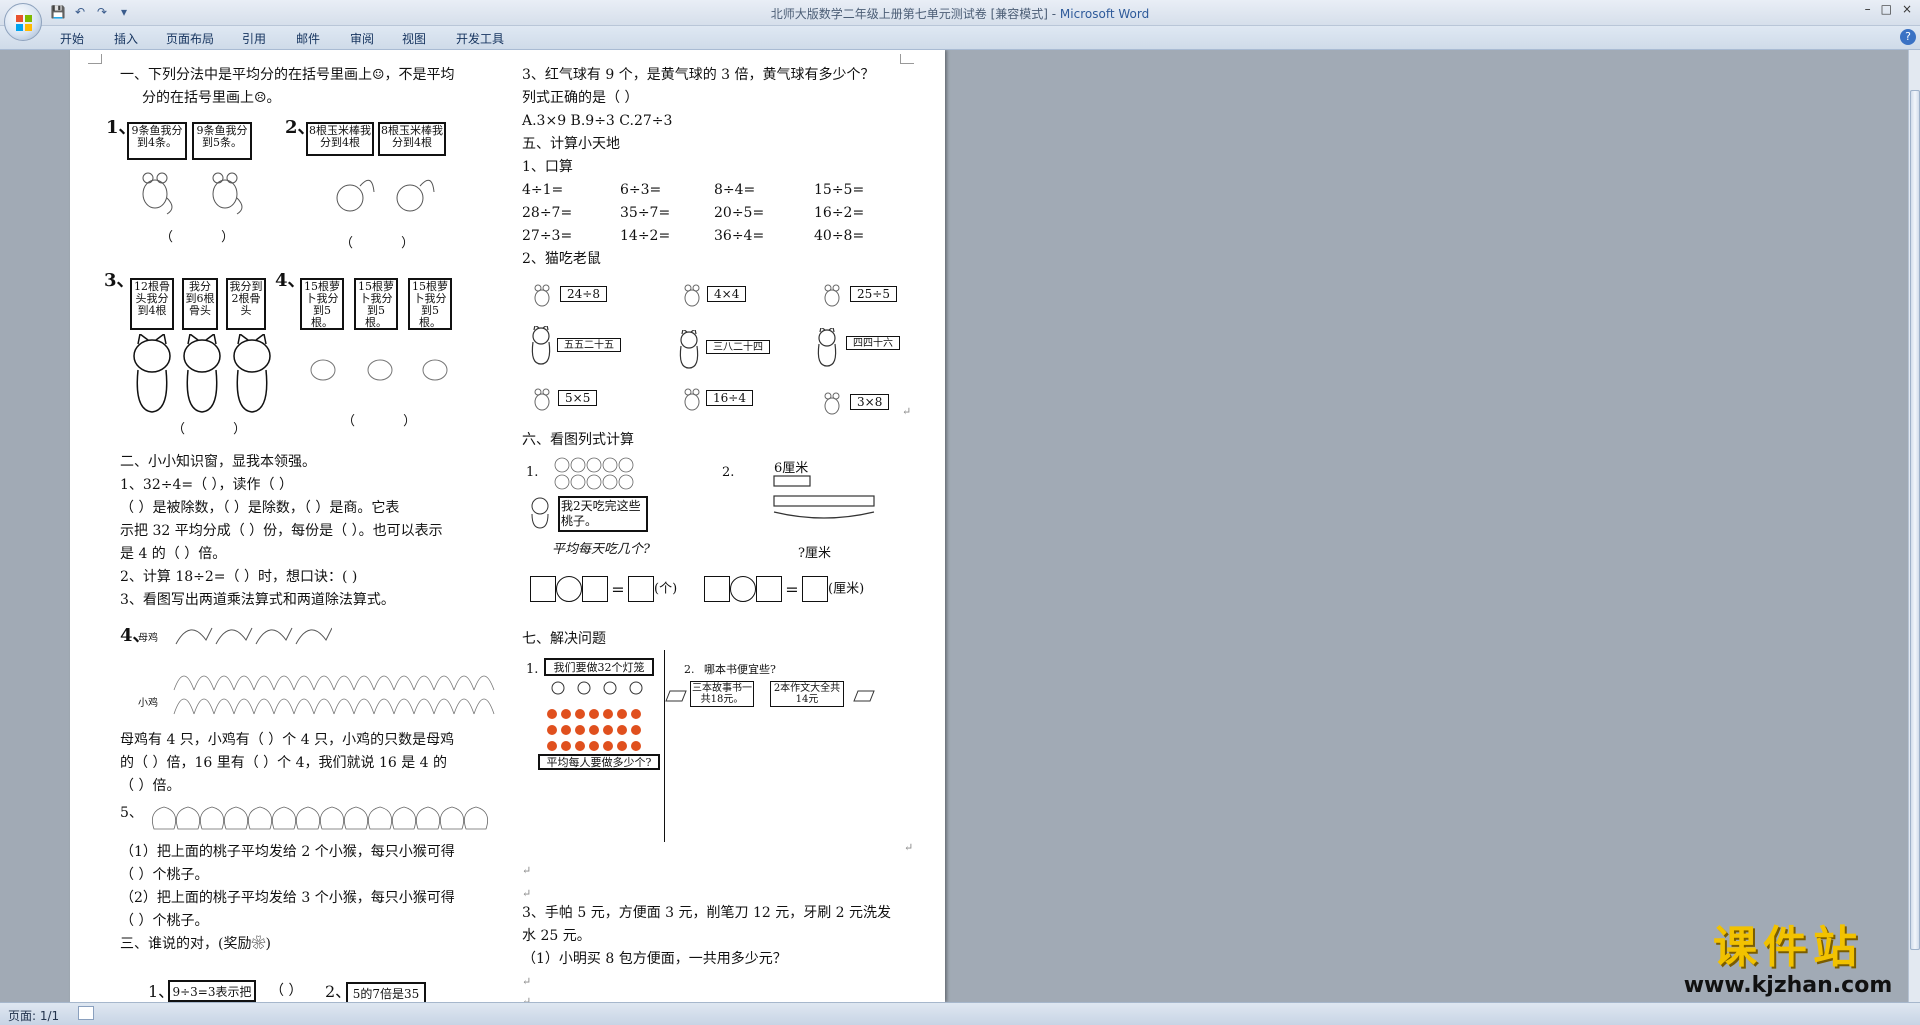 This screenshot has width=1920, height=1025. Describe the element at coordinates (960, 38) in the screenshot. I see `ribbon-tabs: 开始 插入 页面布局 引用 邮件 审阅 视图 开发工具 ?` at that location.